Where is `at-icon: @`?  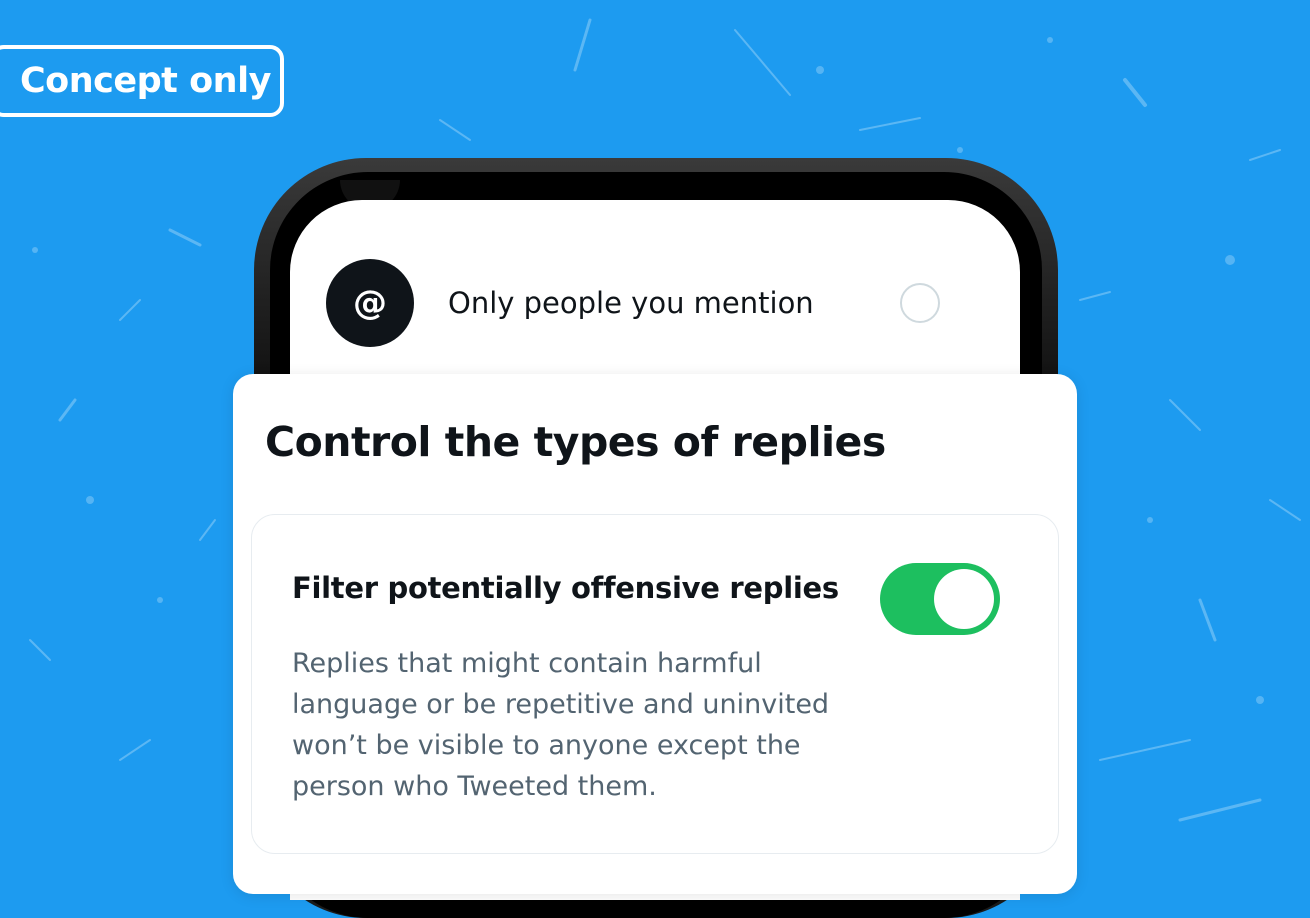
at-icon: @ is located at coordinates (370, 303).